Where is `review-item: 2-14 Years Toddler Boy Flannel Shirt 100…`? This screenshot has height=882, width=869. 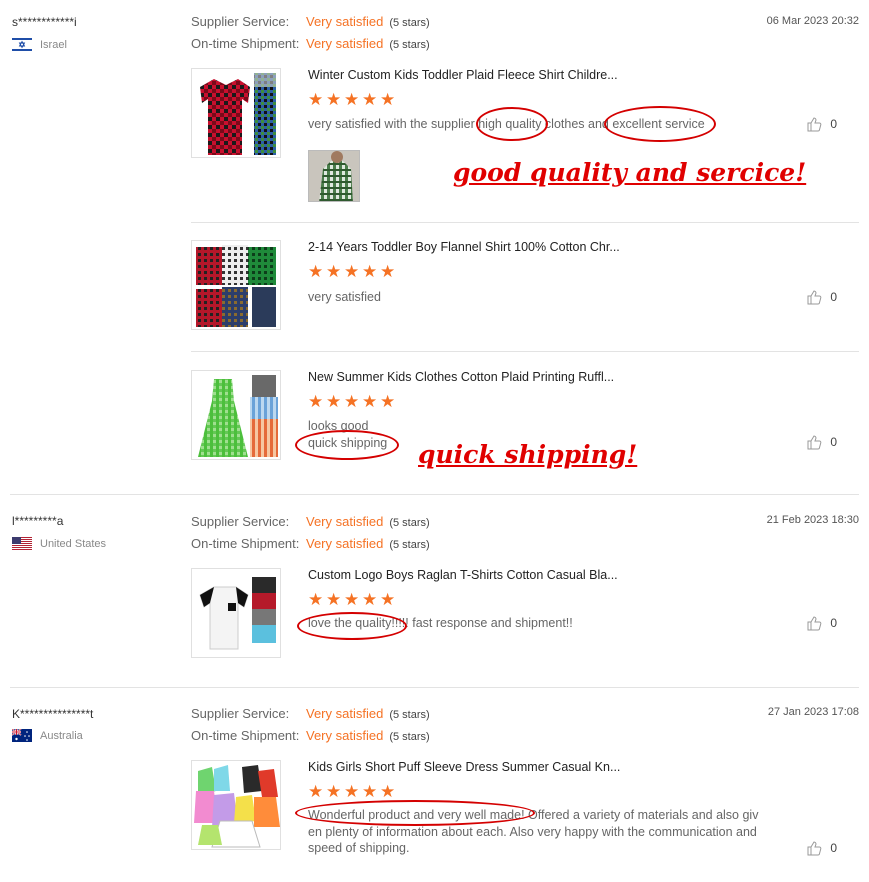
review-item: 2-14 Years Toddler Boy Flannel Shirt 100… is located at coordinates (525, 287).